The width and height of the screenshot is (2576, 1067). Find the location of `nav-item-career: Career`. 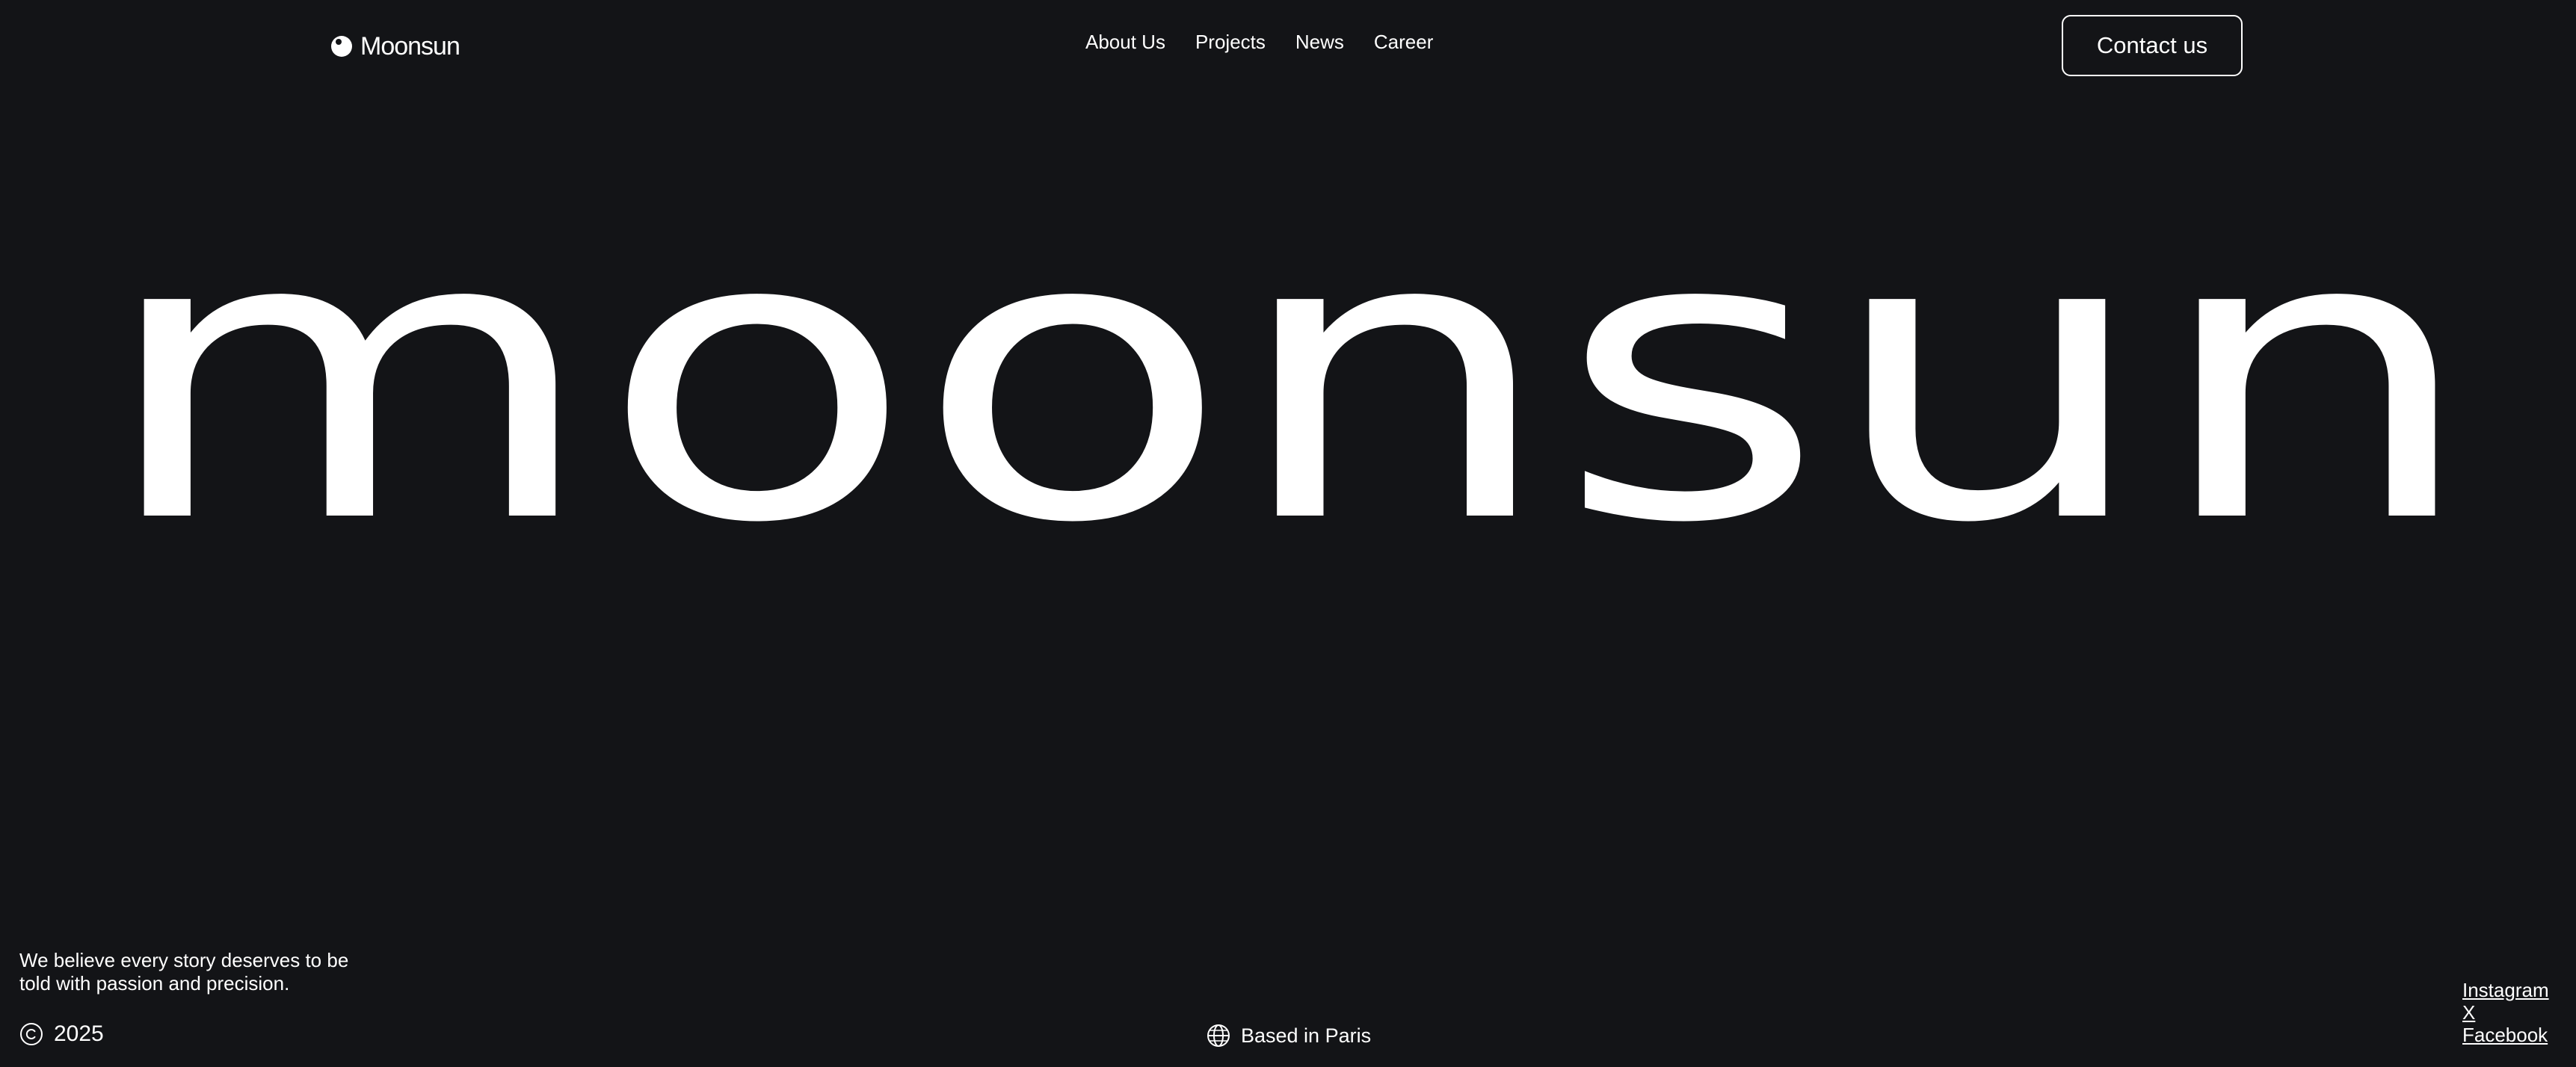

nav-item-career: Career is located at coordinates (1403, 42).